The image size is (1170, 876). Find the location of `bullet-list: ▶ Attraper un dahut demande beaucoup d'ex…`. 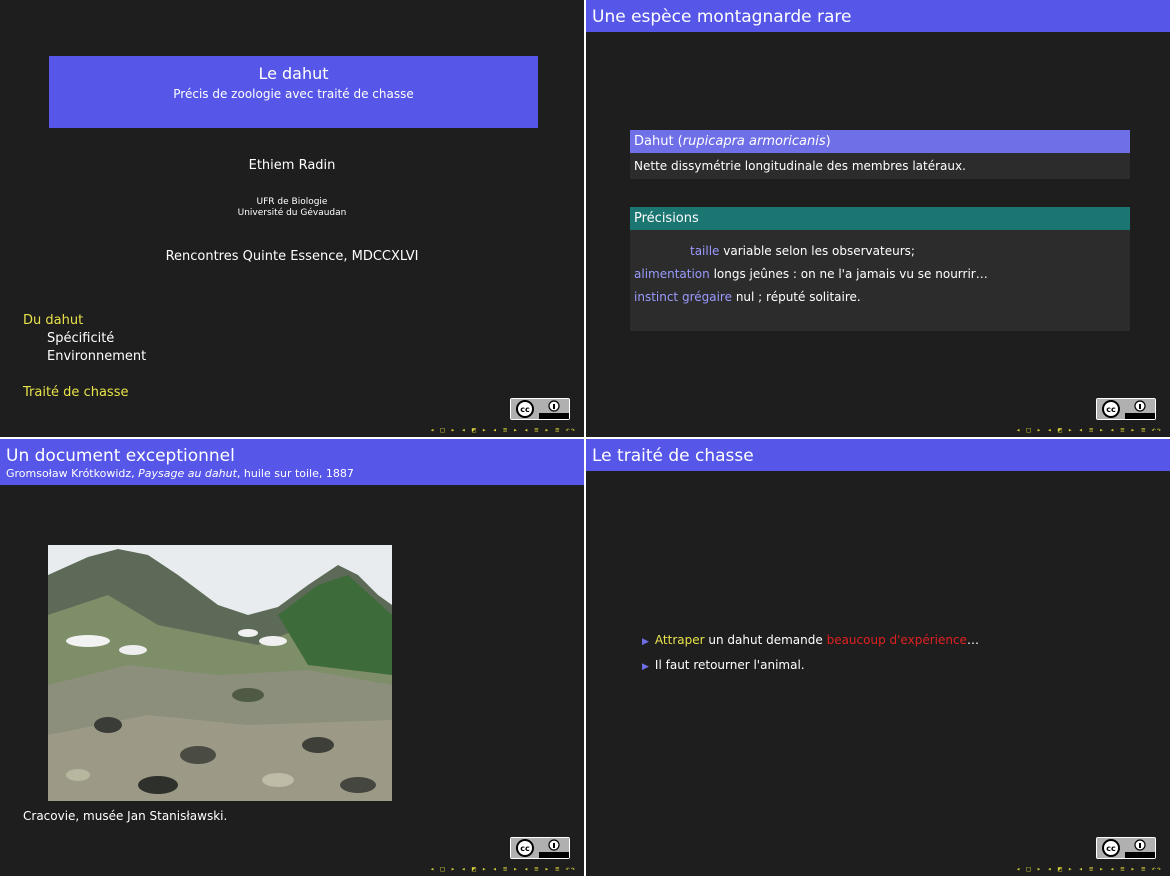

bullet-list: ▶ Attraper un dahut demande beaucoup d'ex… is located at coordinates (810, 654).